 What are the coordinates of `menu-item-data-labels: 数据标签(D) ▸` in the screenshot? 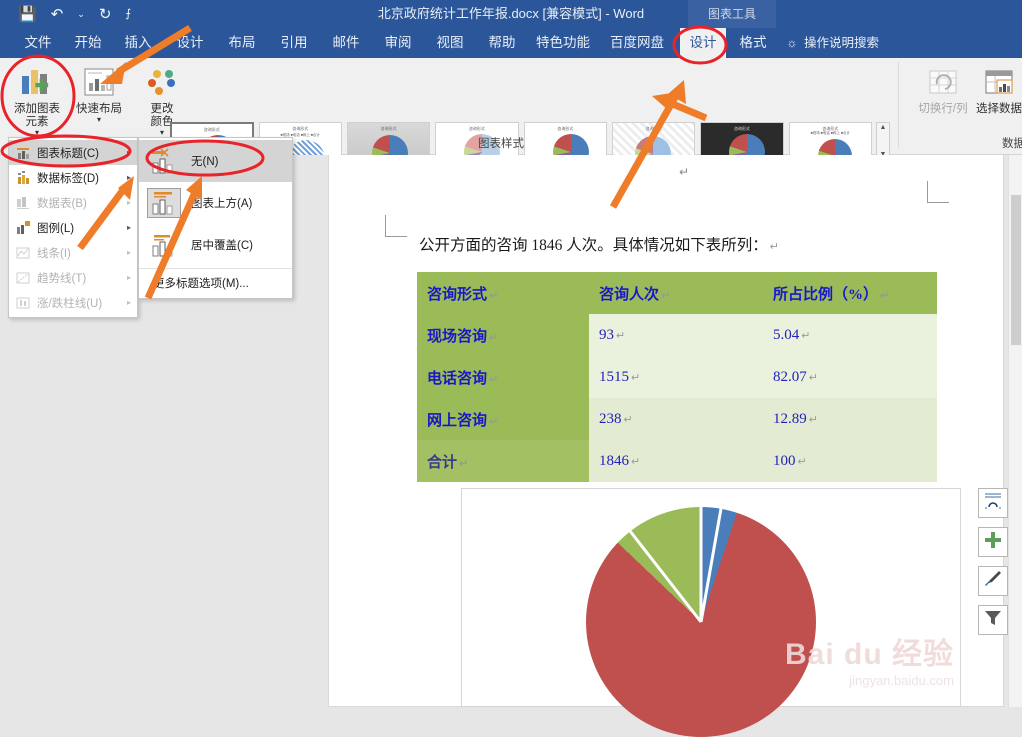 It's located at (73, 177).